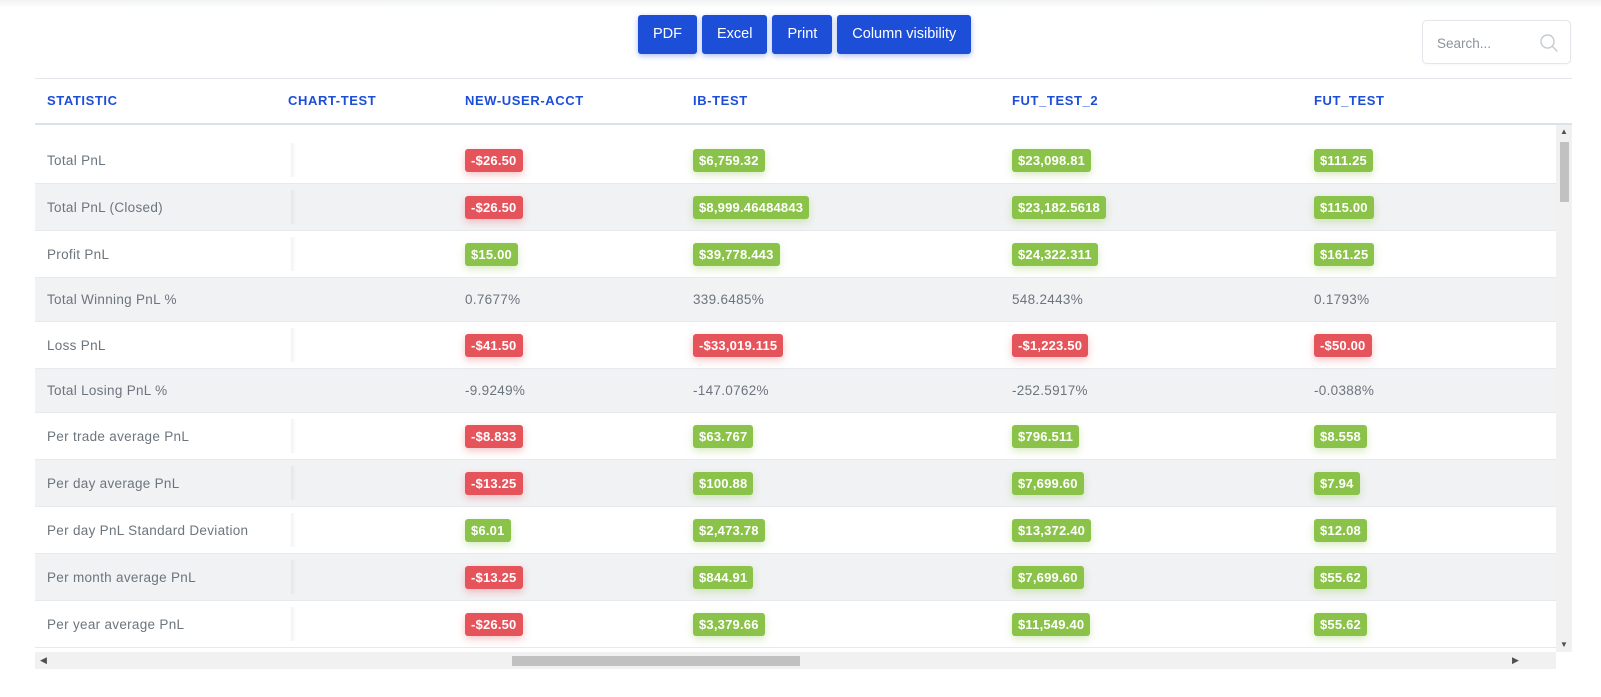 Image resolution: width=1601 pixels, height=697 pixels. I want to click on value-text: -252.5917%, so click(1050, 390).